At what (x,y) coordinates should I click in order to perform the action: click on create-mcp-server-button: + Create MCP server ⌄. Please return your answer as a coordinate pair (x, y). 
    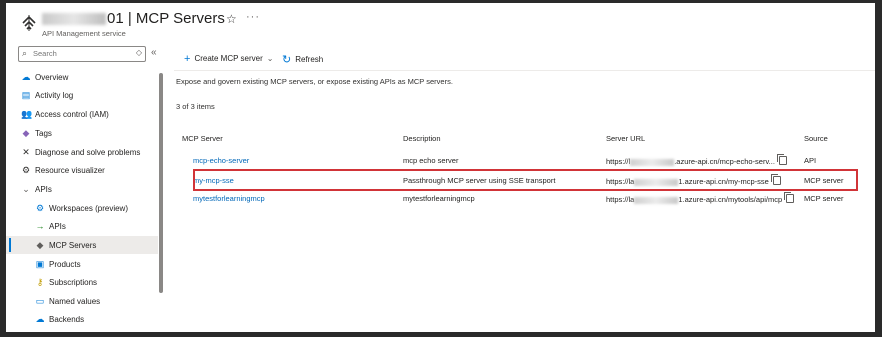
    Looking at the image, I should click on (228, 59).